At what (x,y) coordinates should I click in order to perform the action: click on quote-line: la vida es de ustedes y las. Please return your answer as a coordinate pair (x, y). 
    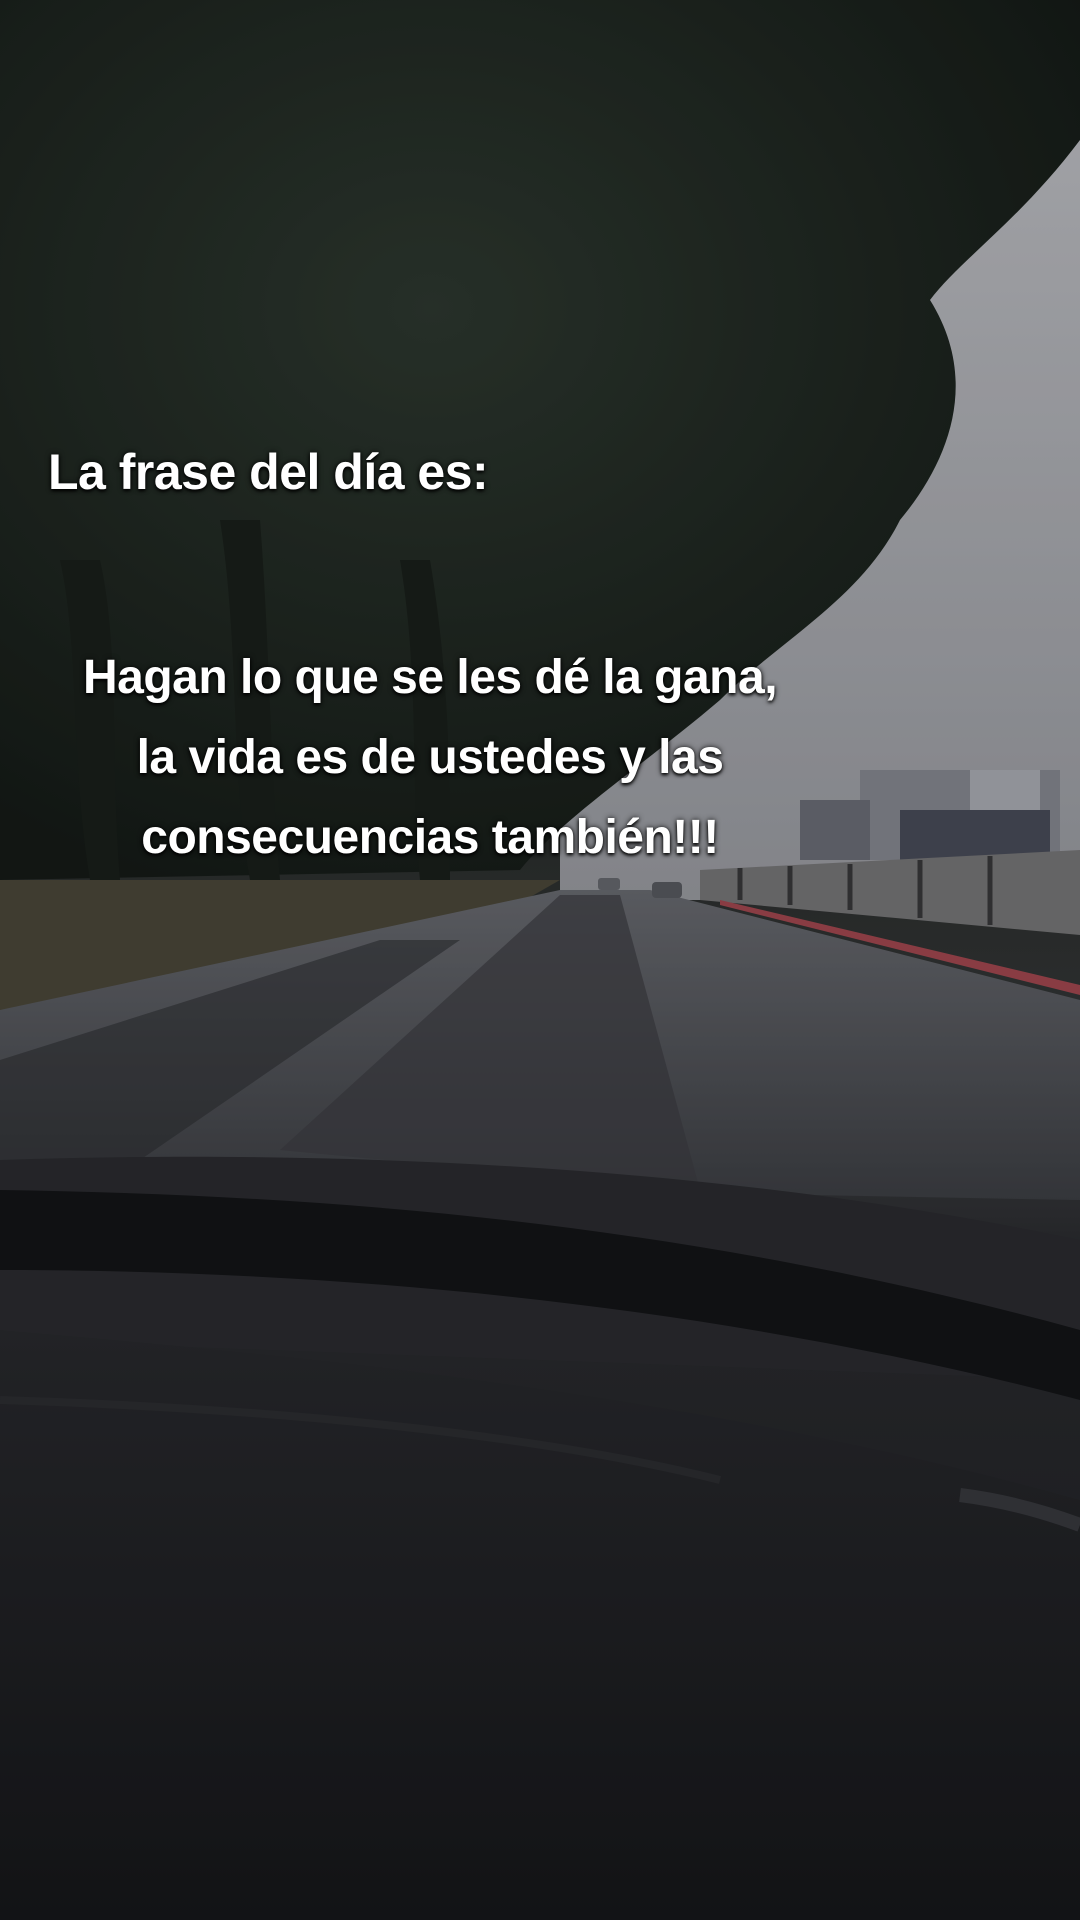
    Looking at the image, I should click on (430, 757).